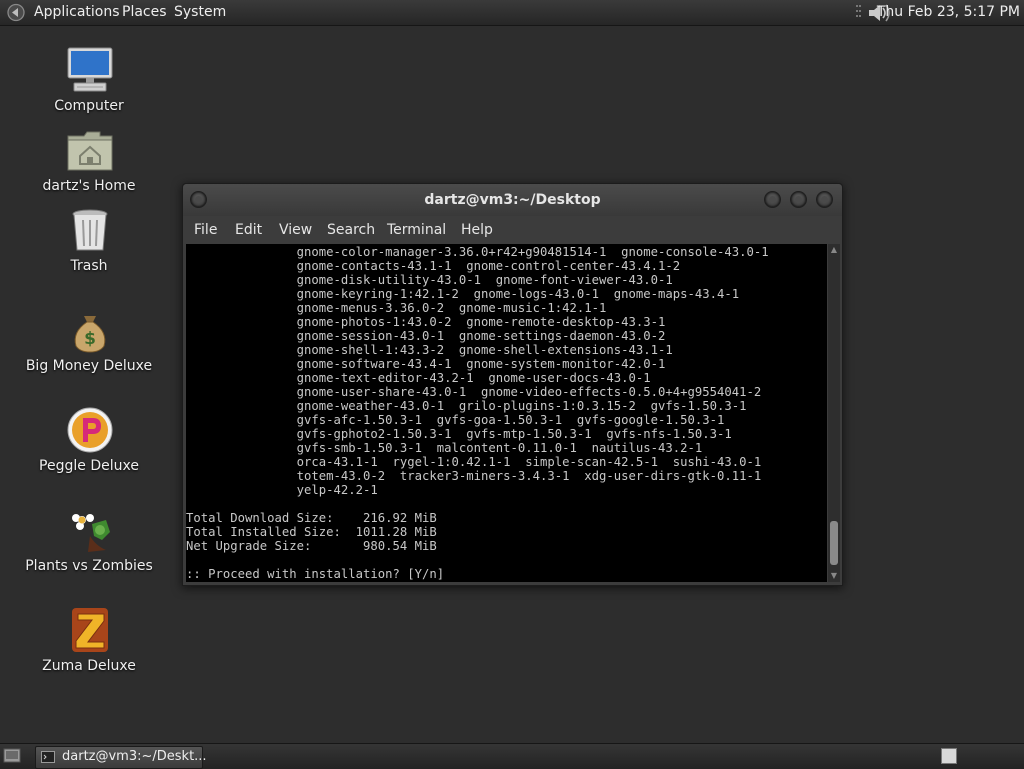  I want to click on panel-handle-icon, so click(858, 11).